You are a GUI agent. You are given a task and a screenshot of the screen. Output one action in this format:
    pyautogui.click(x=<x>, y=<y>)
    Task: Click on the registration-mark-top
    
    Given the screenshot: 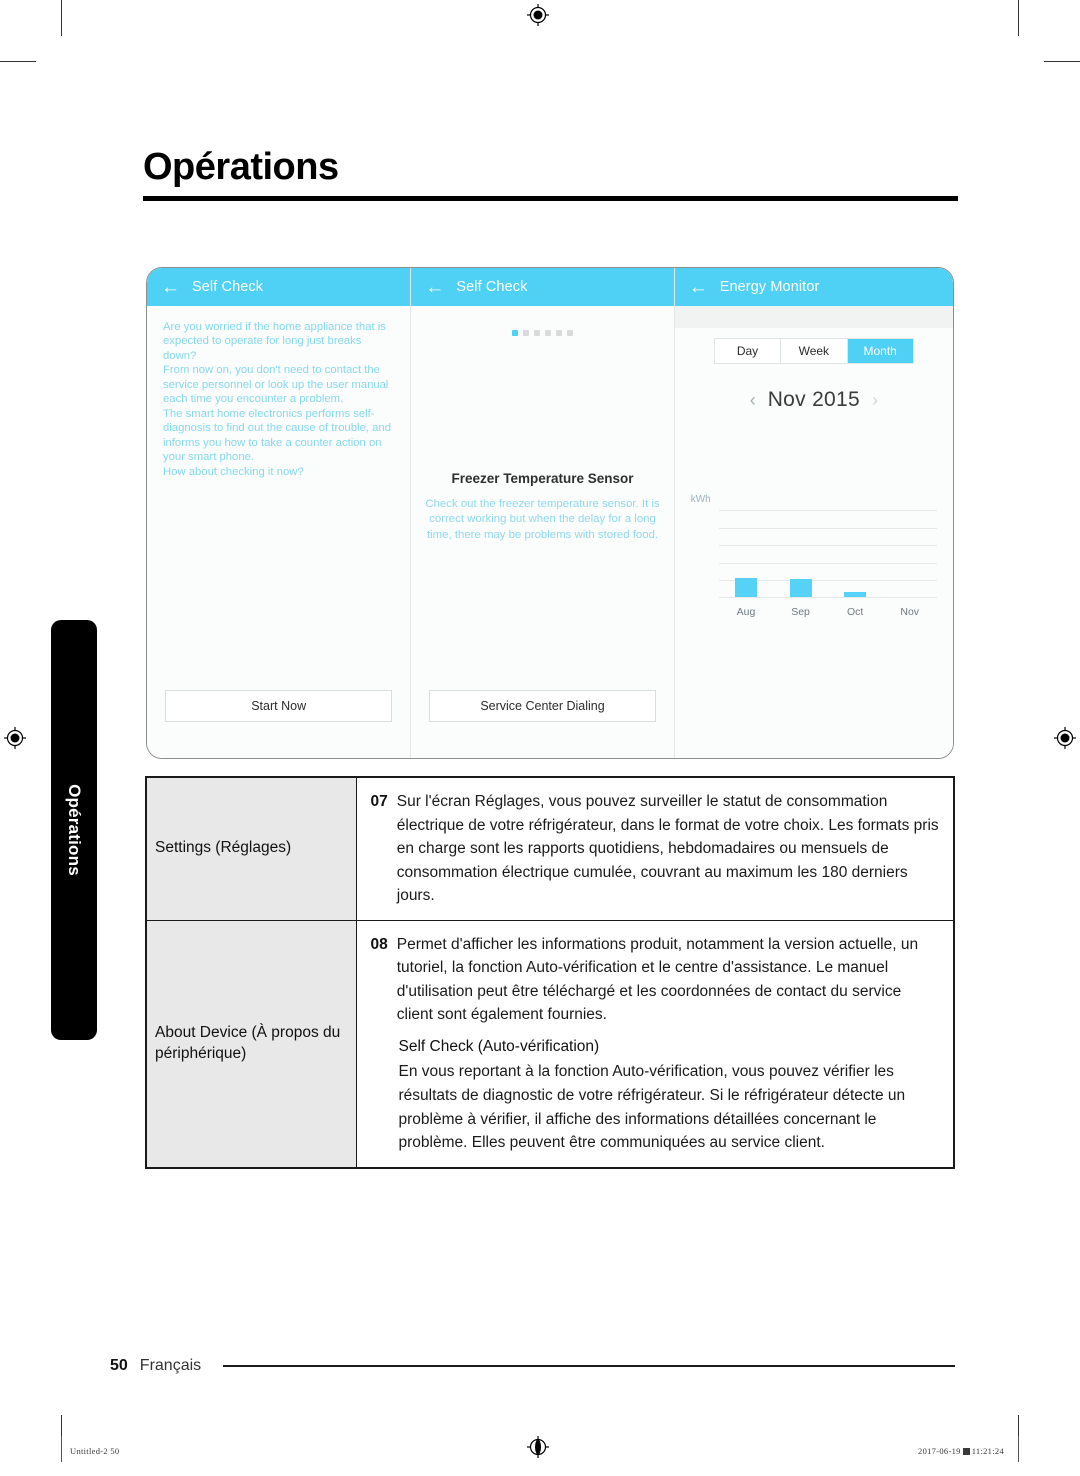 What is the action you would take?
    pyautogui.click(x=538, y=15)
    